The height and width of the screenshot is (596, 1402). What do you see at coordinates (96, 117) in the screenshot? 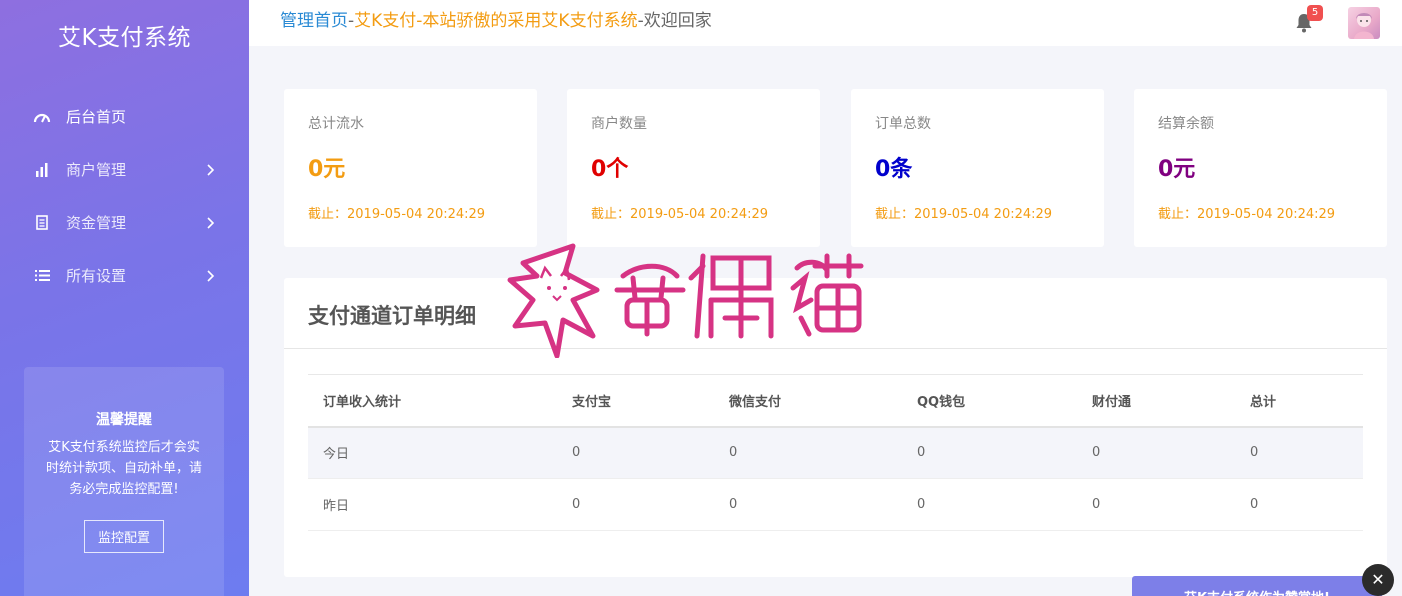
I see `sidebar-item-label: 后台首页` at bounding box center [96, 117].